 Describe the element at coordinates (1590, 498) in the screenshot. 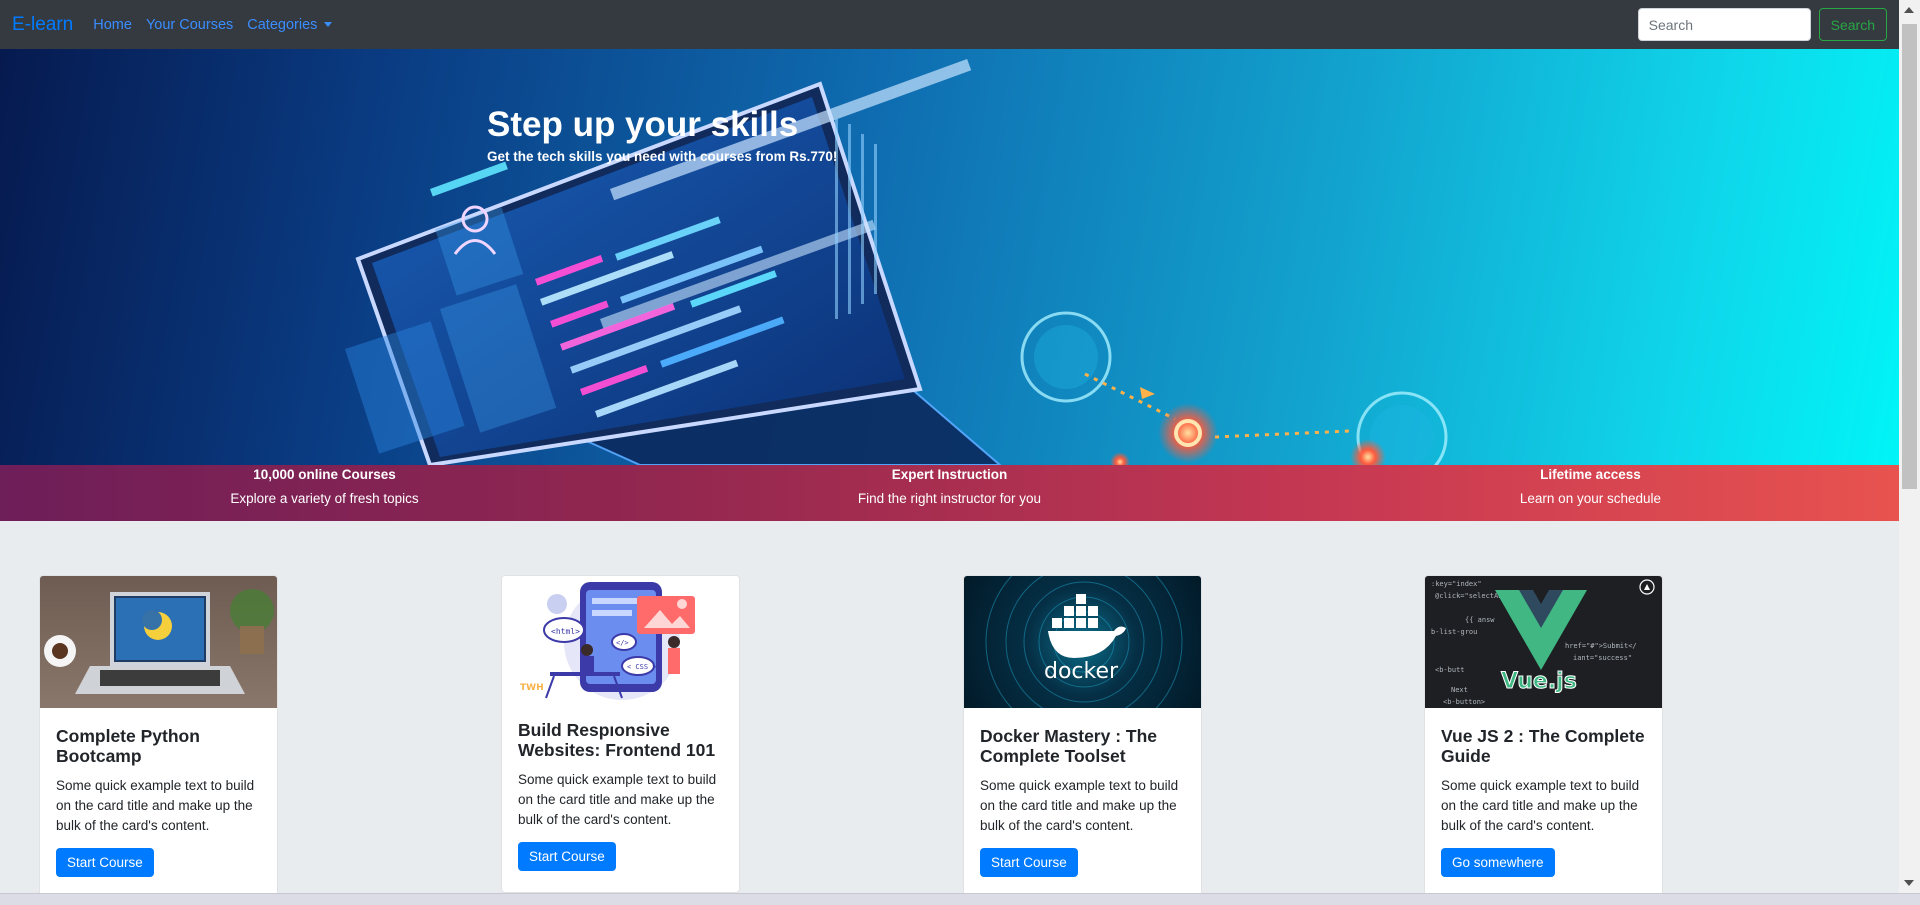

I see `feature-text: Learn on your schedule` at that location.